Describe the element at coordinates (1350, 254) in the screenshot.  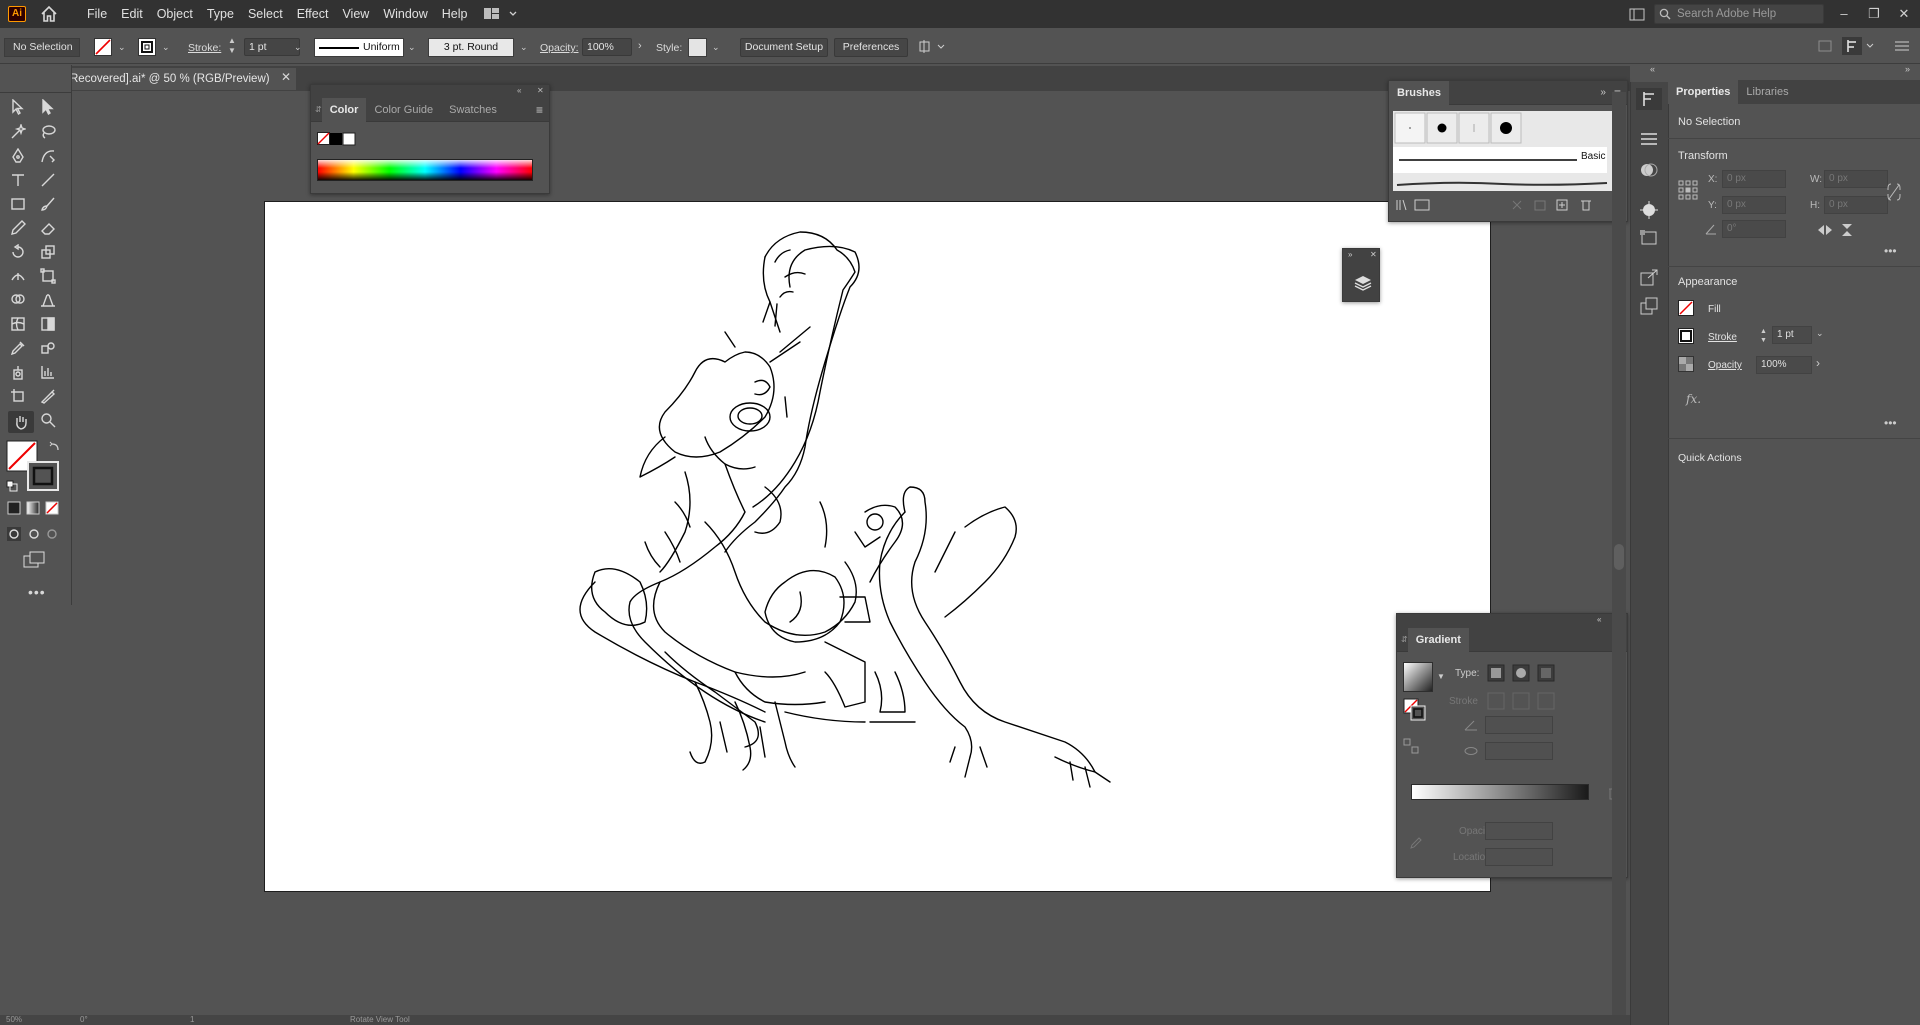
I see `layers-expand-icon: »` at that location.